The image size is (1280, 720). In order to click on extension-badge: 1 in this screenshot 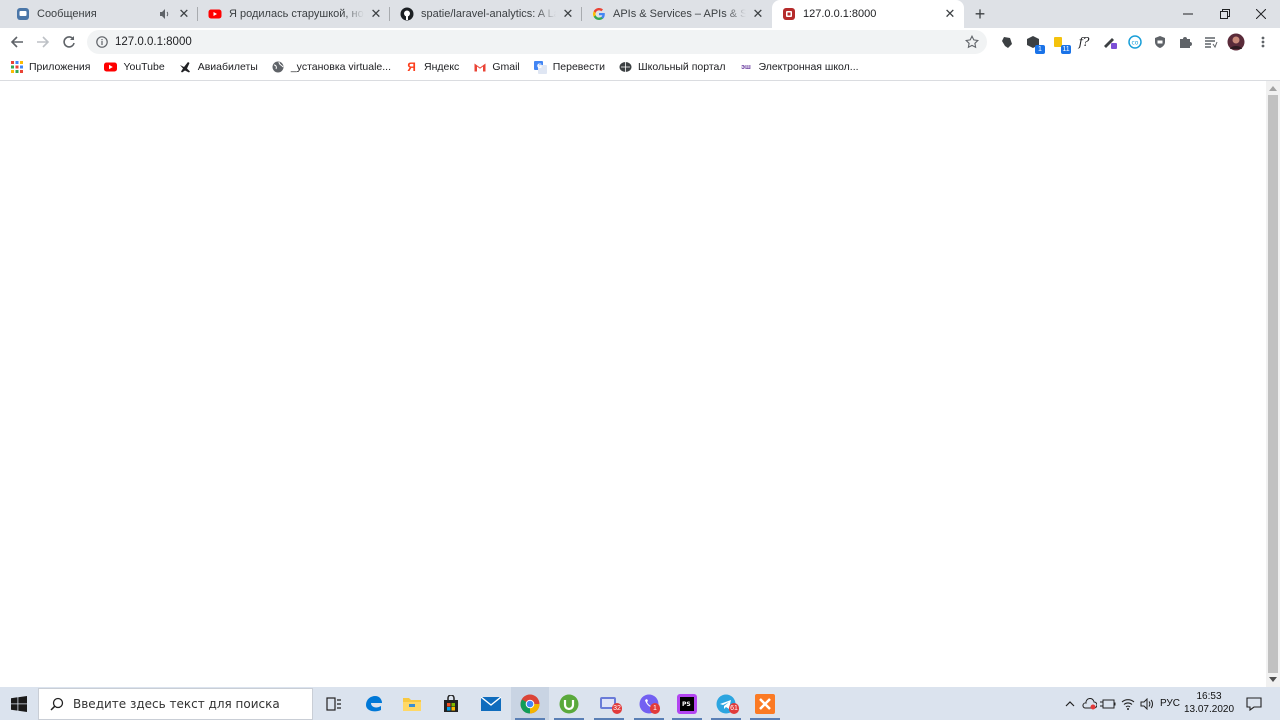, I will do `click(1040, 49)`.